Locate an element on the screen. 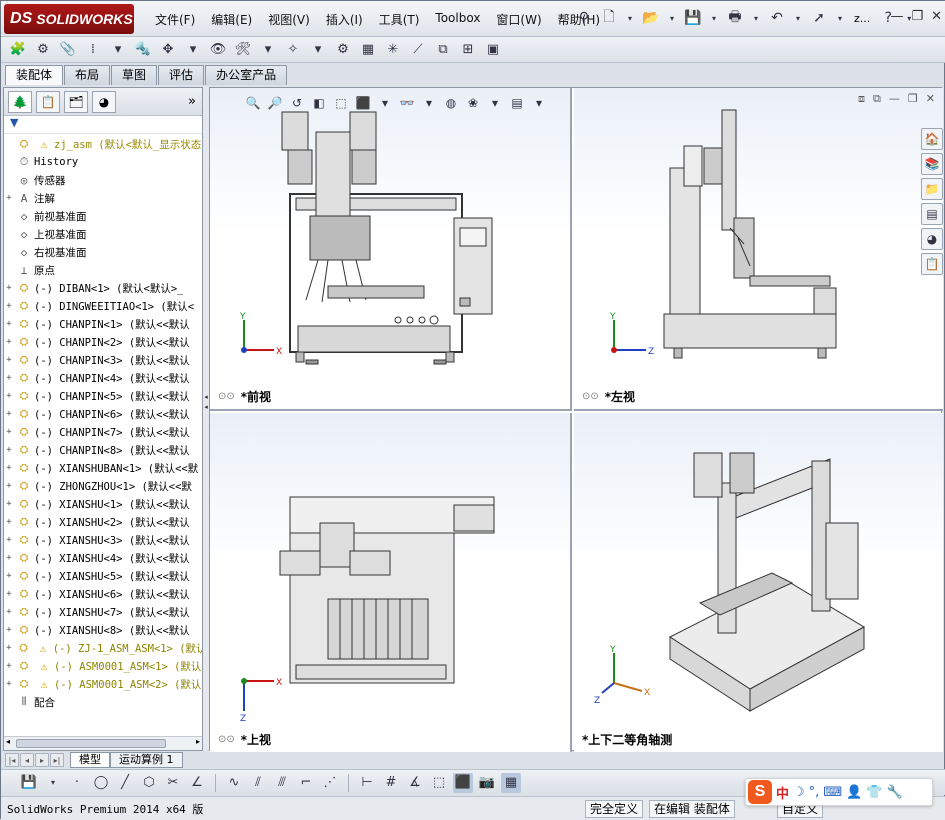 This screenshot has width=945, height=820. feature-tree-tab-icon: 🌲 is located at coordinates (20, 101).